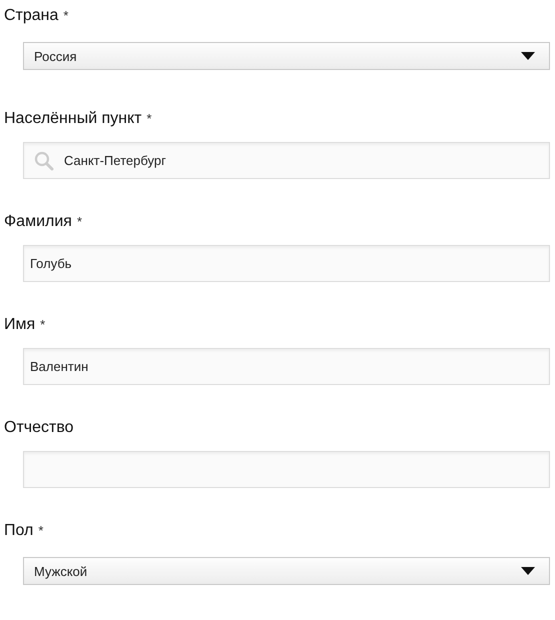 Image resolution: width=555 pixels, height=620 pixels. Describe the element at coordinates (44, 161) in the screenshot. I see `search-icon` at that location.